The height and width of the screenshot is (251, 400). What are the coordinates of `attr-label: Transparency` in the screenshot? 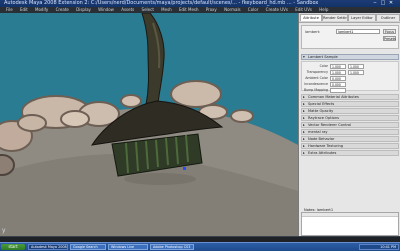 It's located at (317, 72).